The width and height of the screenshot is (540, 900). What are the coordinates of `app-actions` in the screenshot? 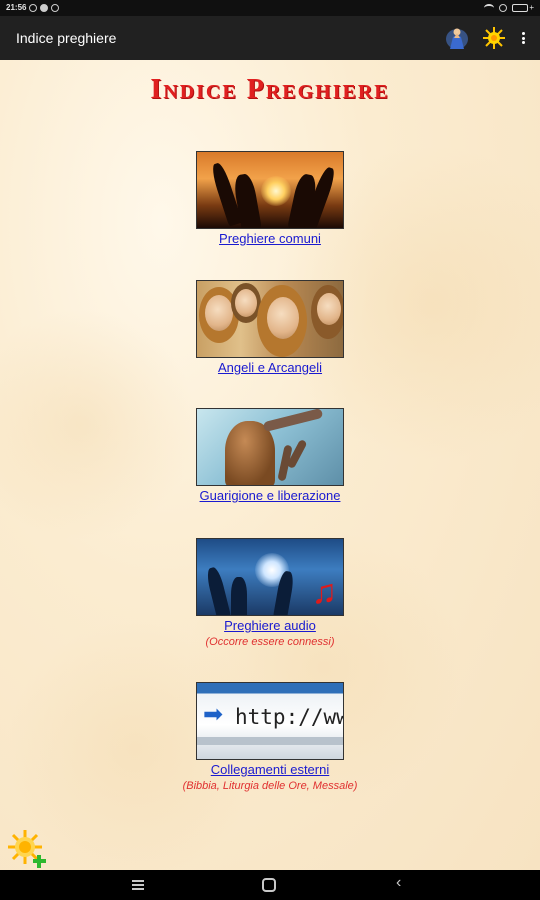 It's located at (486, 38).